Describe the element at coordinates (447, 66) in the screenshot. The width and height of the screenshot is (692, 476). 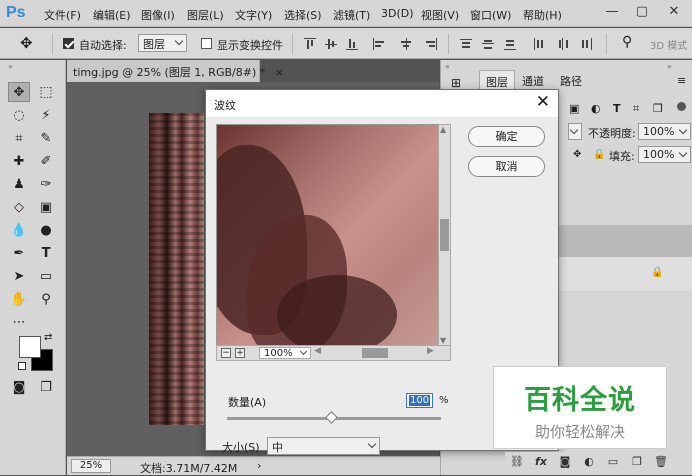
I see `collapse-icon: «` at that location.